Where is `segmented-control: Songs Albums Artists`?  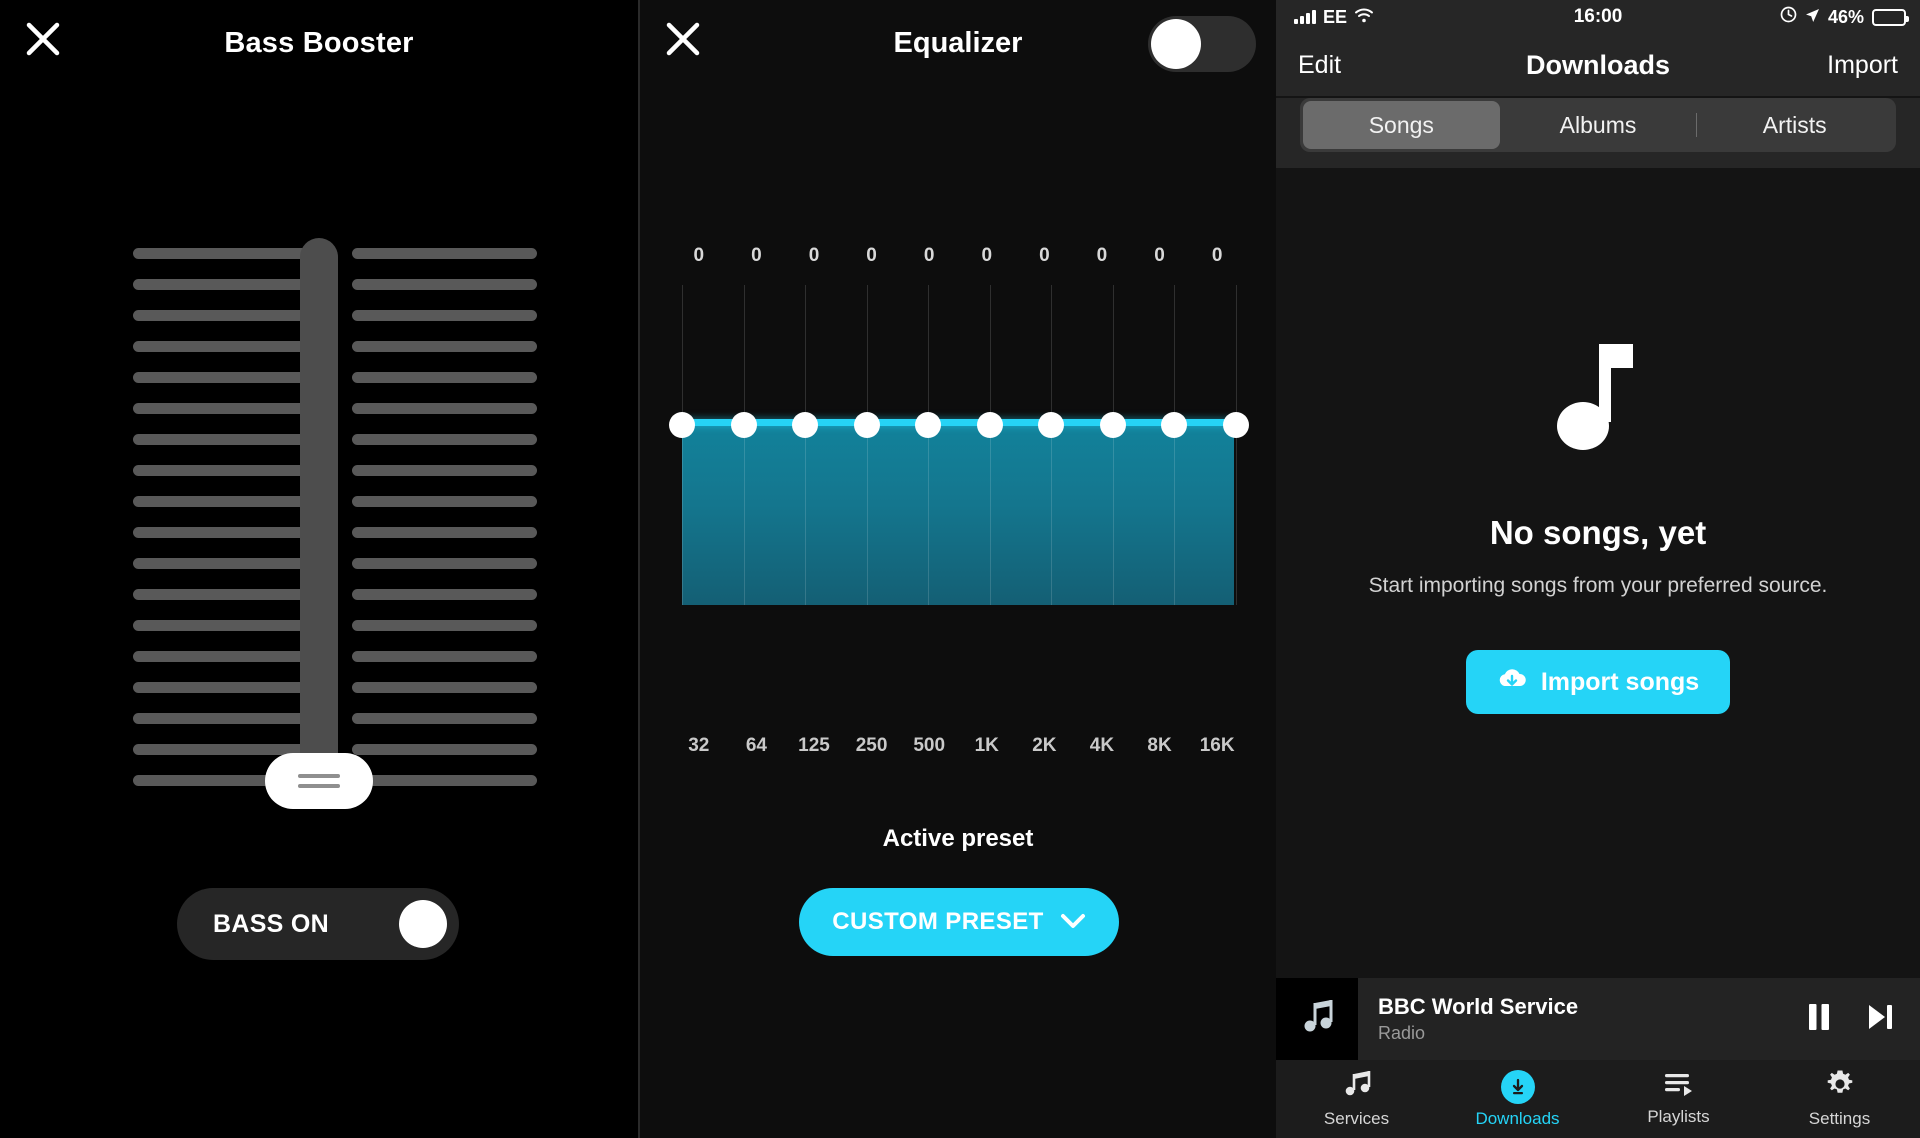
segmented-control: Songs Albums Artists is located at coordinates (1598, 125).